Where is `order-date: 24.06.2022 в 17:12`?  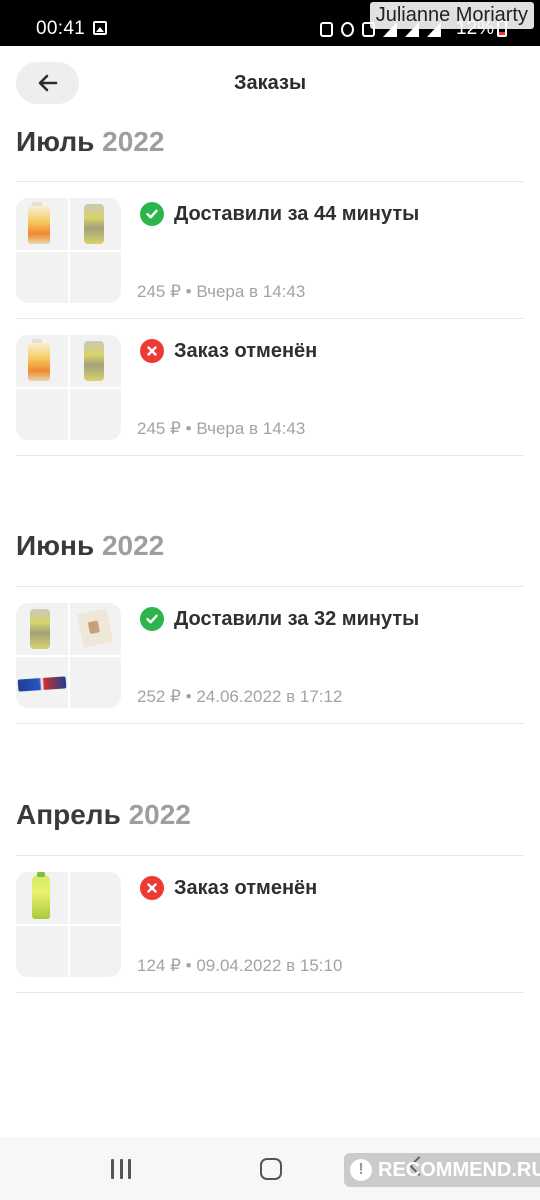 order-date: 24.06.2022 в 17:12 is located at coordinates (269, 696).